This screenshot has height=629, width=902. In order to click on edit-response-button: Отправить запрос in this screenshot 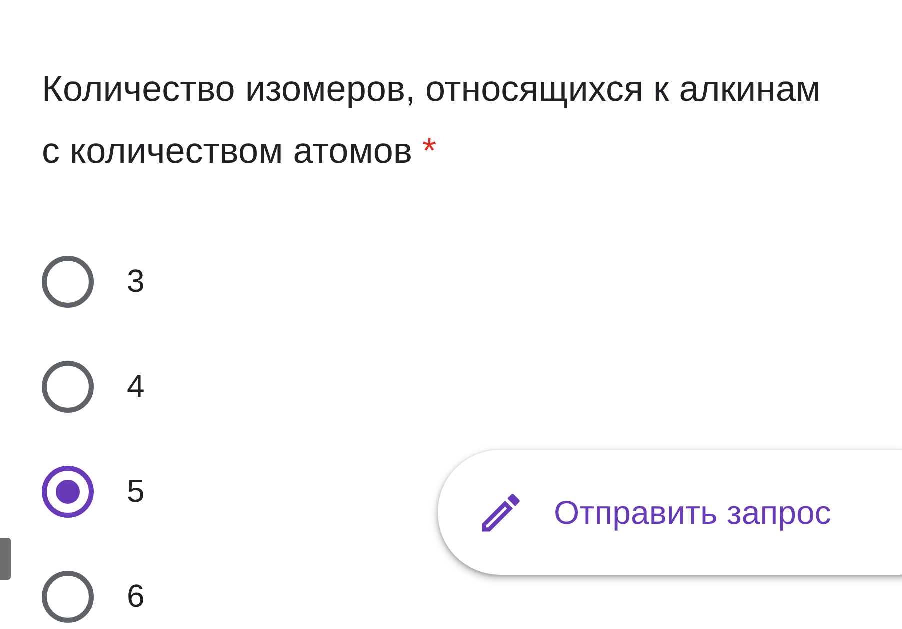, I will do `click(670, 512)`.